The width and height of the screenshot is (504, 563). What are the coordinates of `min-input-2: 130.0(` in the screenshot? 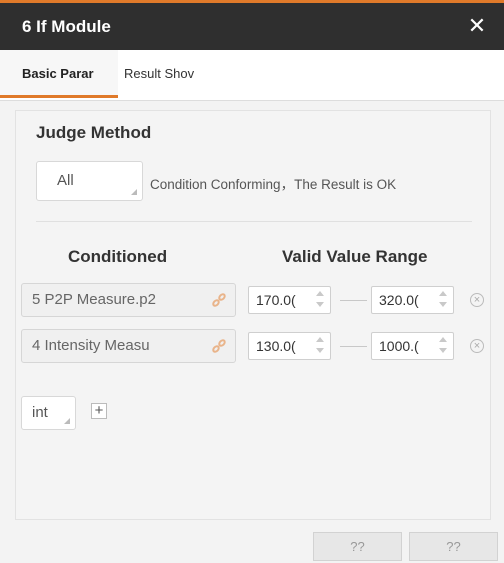 It's located at (289, 346).